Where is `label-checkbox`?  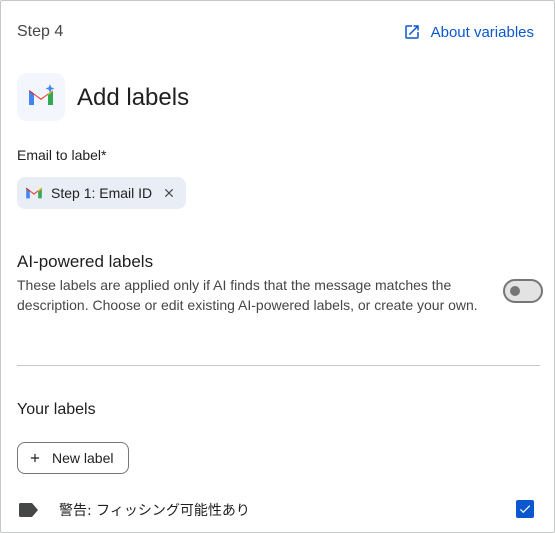 label-checkbox is located at coordinates (525, 509).